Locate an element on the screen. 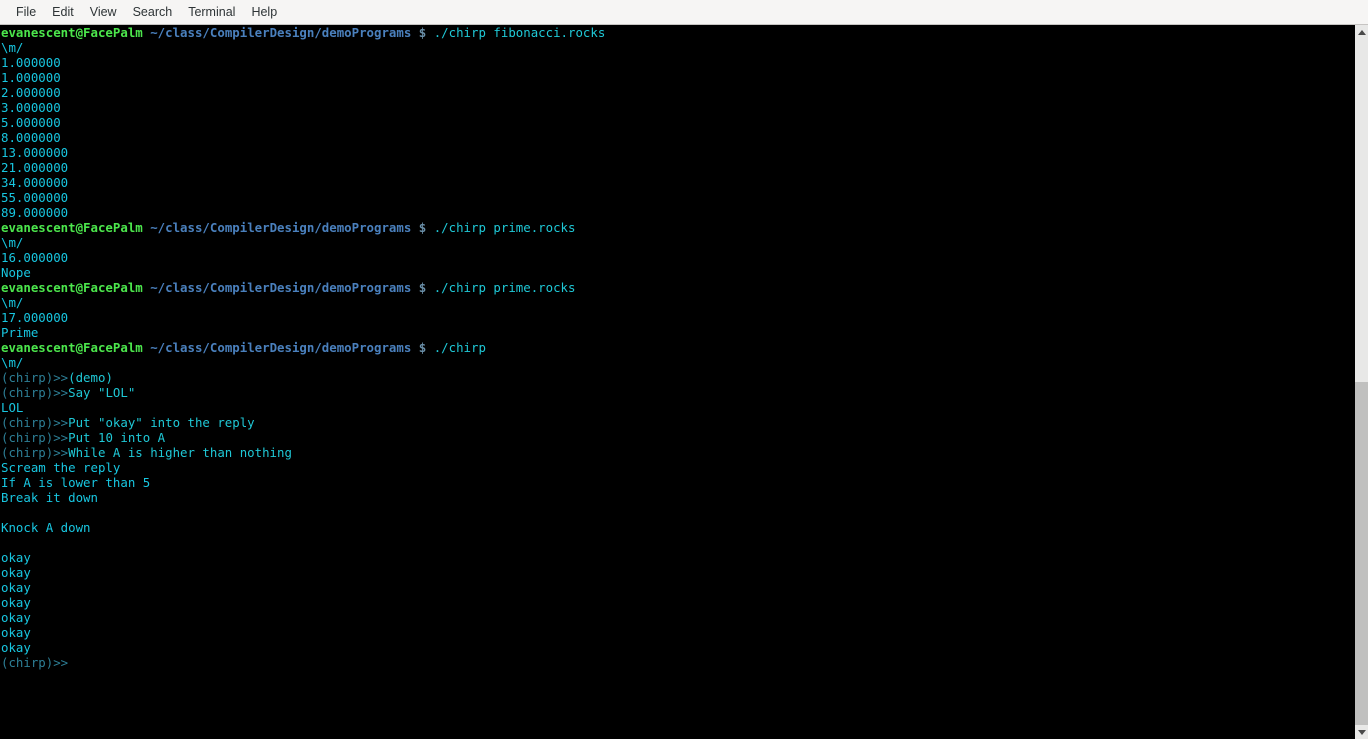  terminal-output-line: LOL is located at coordinates (676, 407).